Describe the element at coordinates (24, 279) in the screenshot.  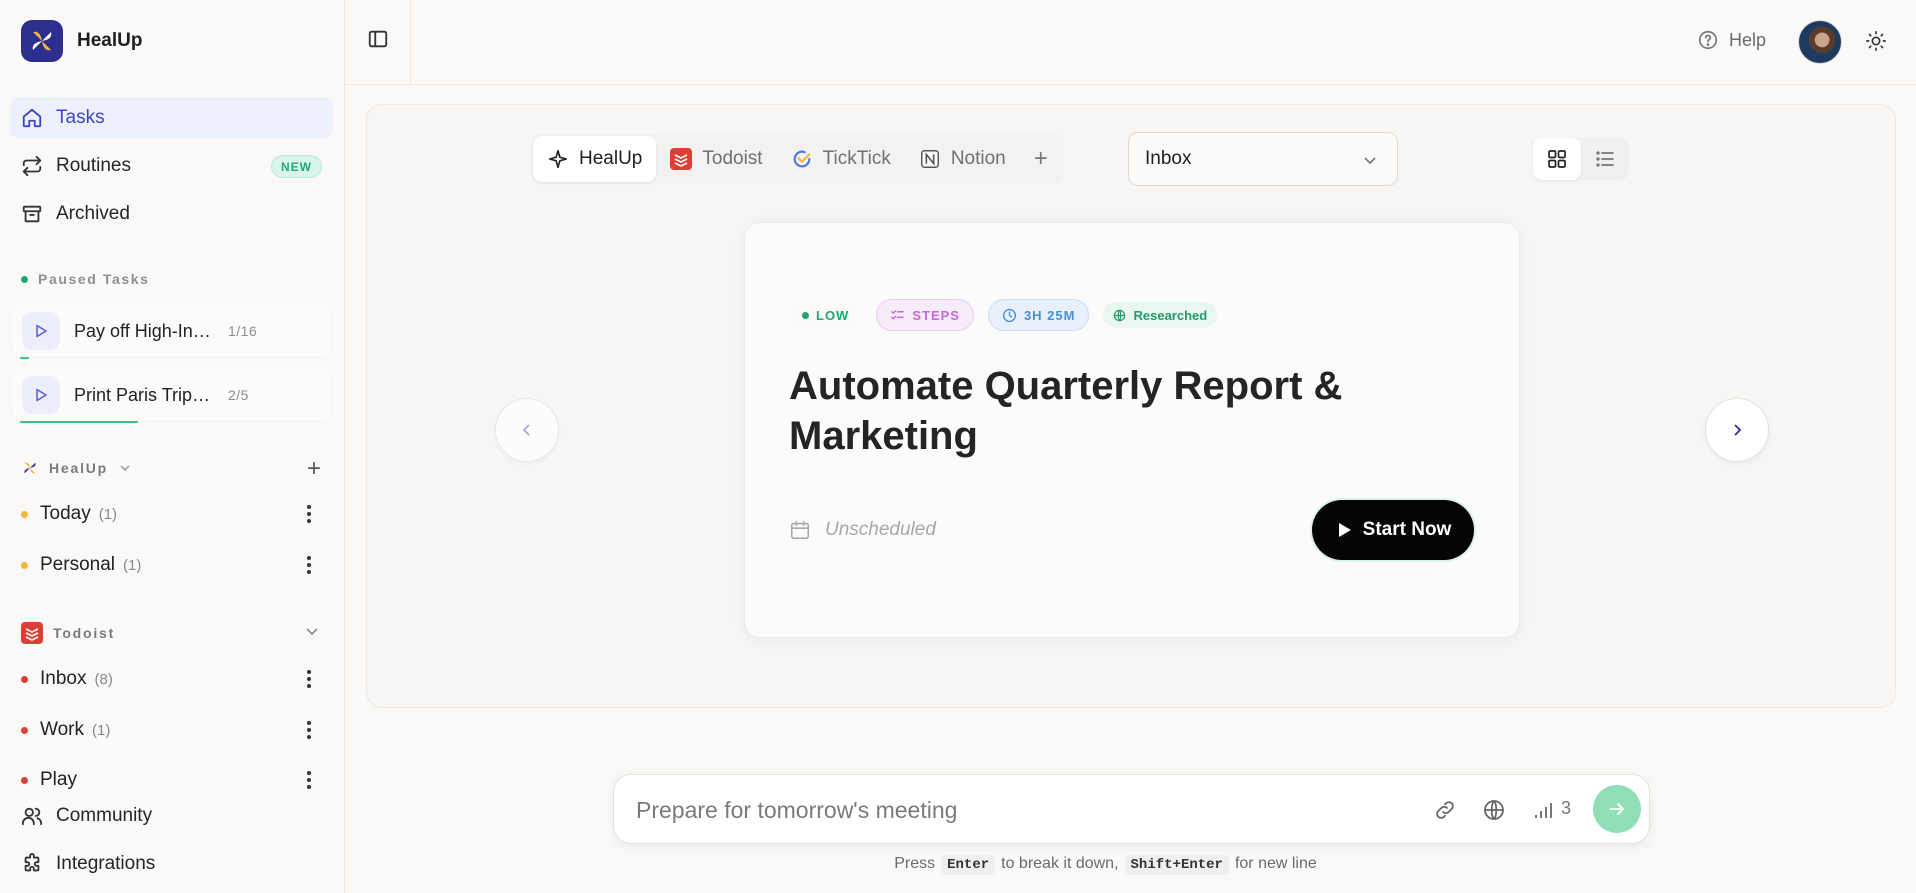
I see `status-dot` at that location.